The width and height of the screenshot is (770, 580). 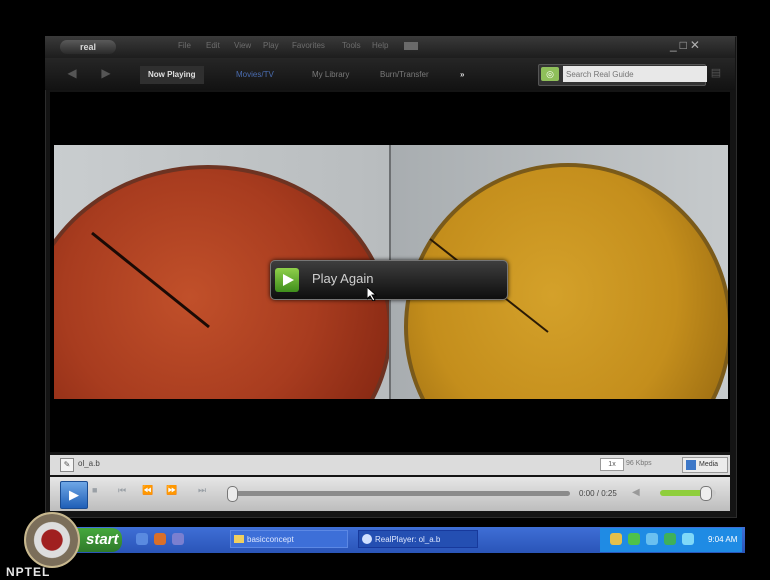 I want to click on time-display: 0:00 / 0:25, so click(x=598, y=493).